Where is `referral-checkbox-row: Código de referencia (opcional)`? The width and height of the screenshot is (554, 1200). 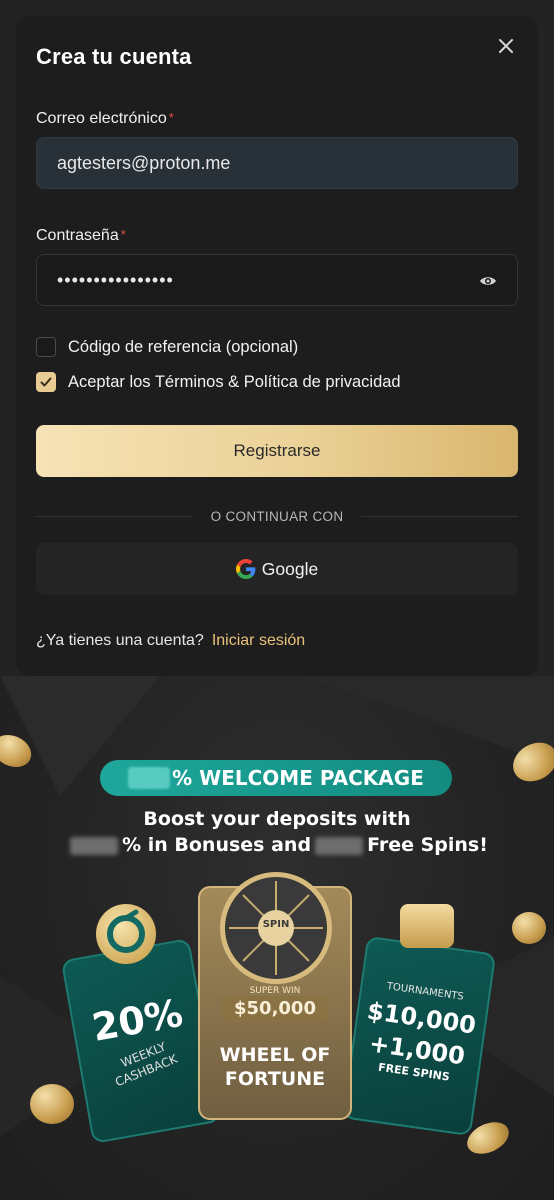 referral-checkbox-row: Código de referencia (opcional) is located at coordinates (167, 347).